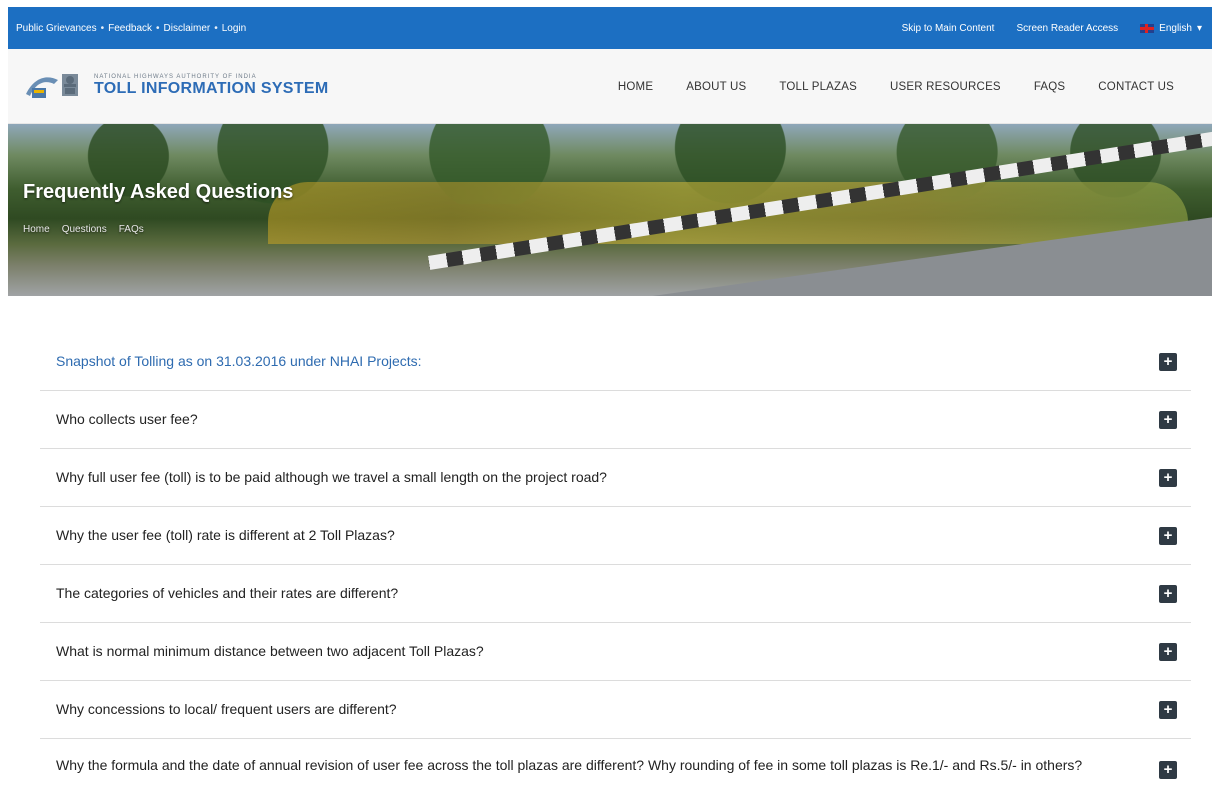 Image resolution: width=1219 pixels, height=799 pixels. I want to click on disclaimer-link: Disclaimer, so click(187, 28).